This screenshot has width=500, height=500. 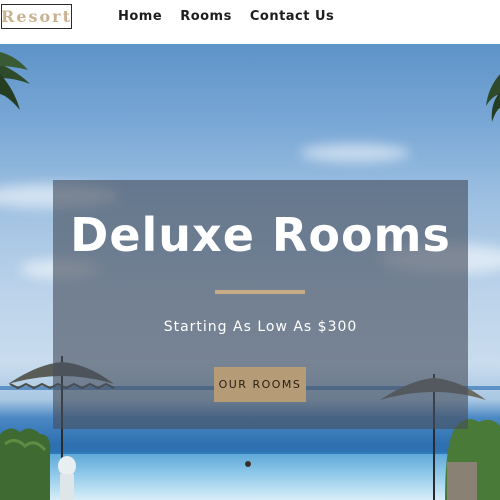 I want to click on nav-link-rooms: Rooms, so click(x=206, y=16).